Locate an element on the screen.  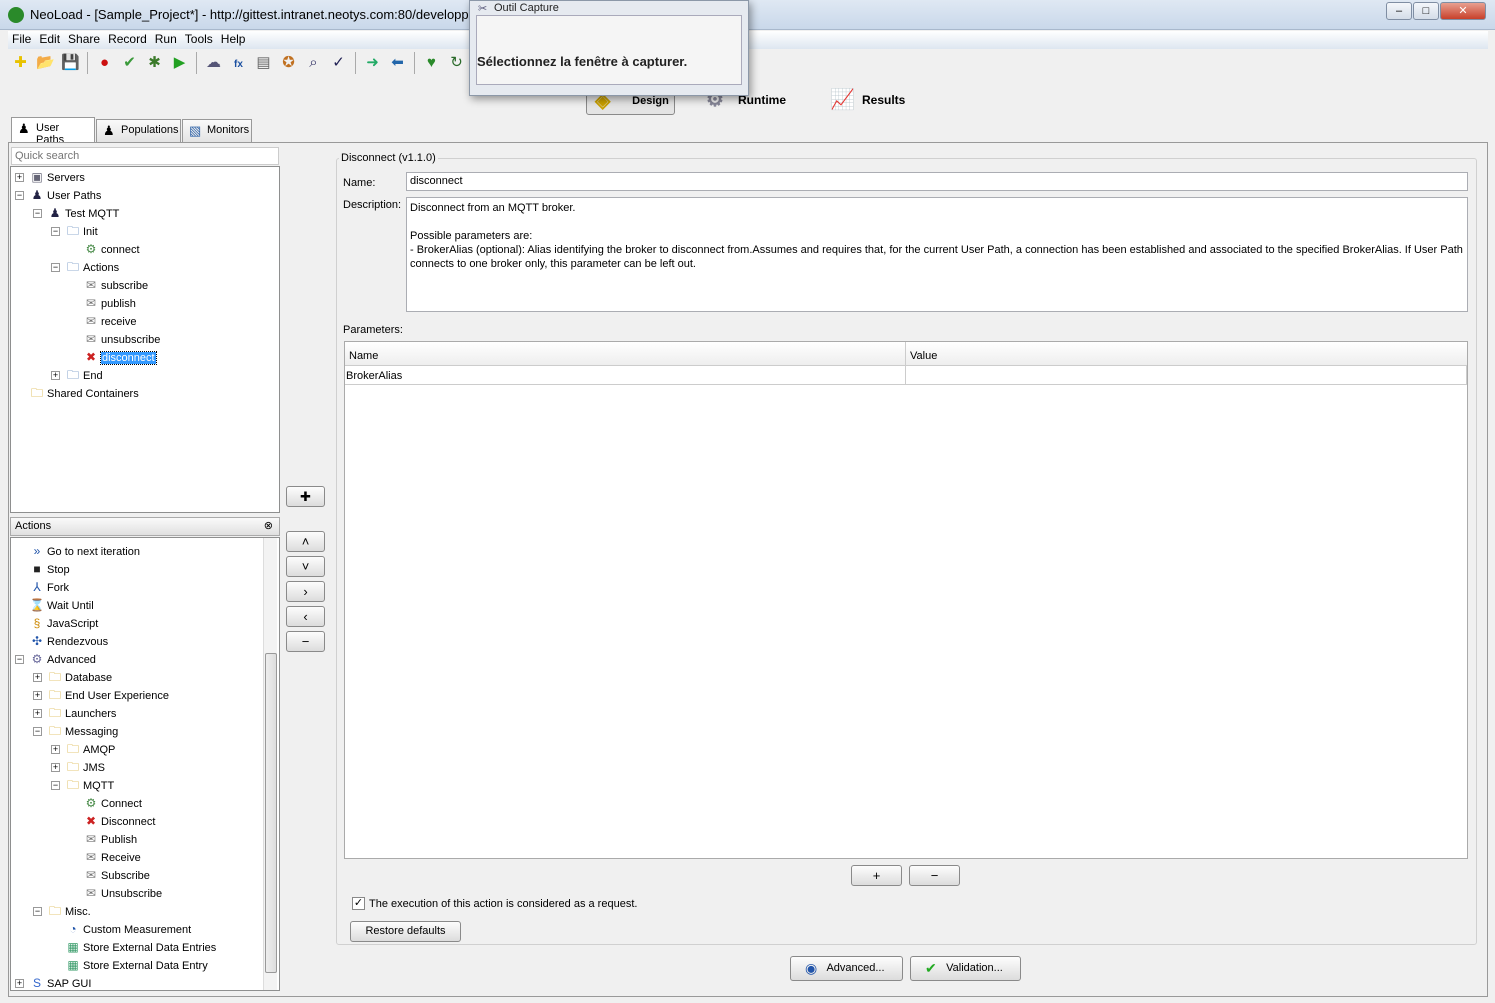
name-input: disconnect is located at coordinates (937, 181).